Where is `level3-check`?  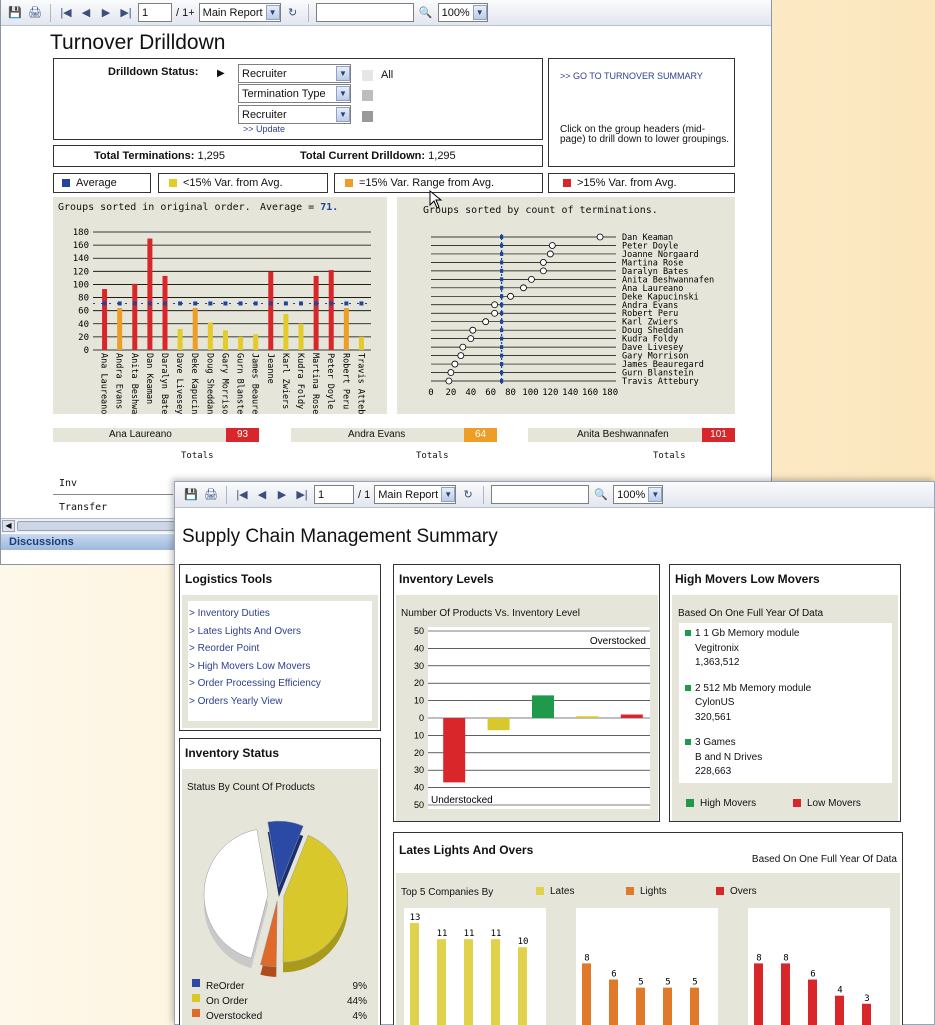
level3-check is located at coordinates (367, 116).